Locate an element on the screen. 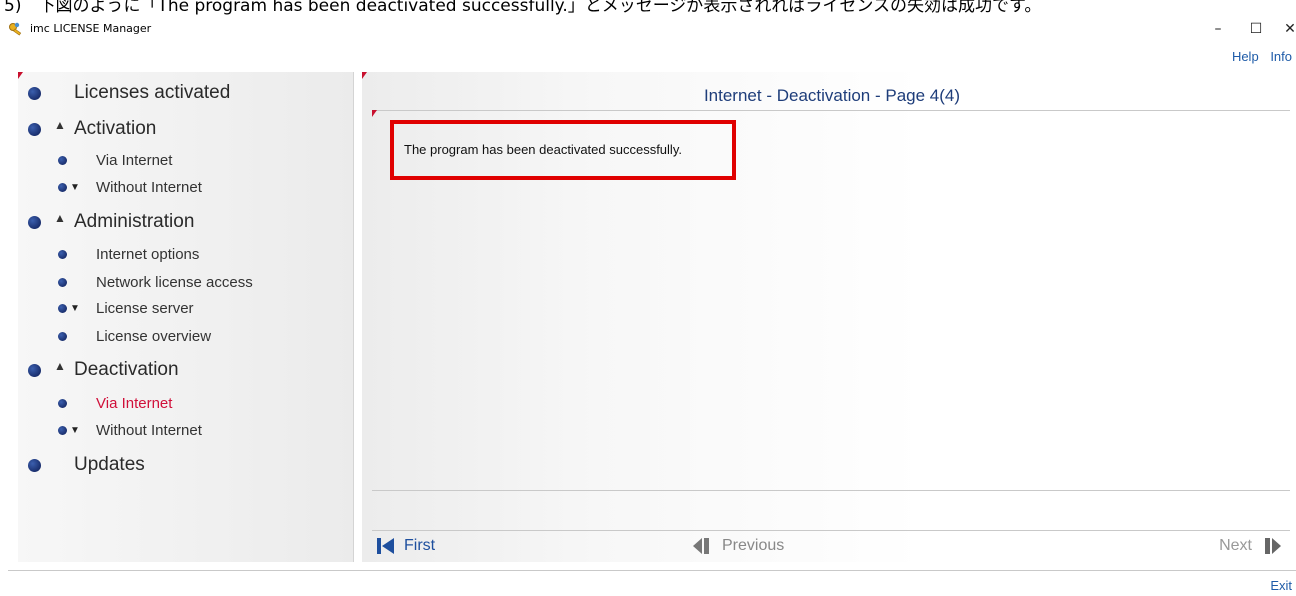 This screenshot has width=1296, height=596. title-bar: imc LICENSE Manager – ☐ ✕ is located at coordinates (648, 29).